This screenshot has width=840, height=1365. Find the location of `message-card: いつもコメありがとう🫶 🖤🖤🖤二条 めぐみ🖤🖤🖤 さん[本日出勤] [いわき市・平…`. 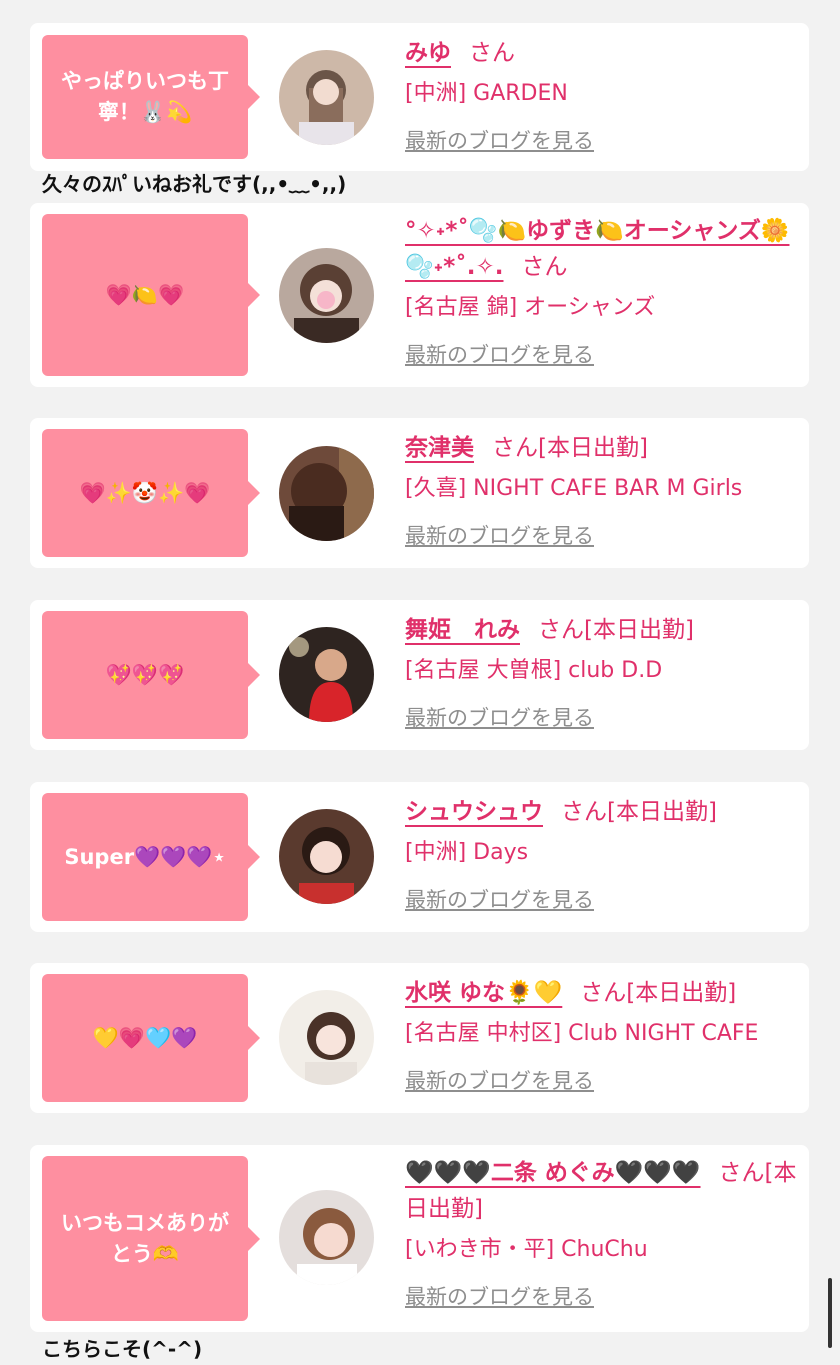

message-card: いつもコメありがとう🫶 🖤🖤🖤二条 めぐみ🖤🖤🖤 さん[本日出勤] [いわき市・平… is located at coordinates (419, 1238).